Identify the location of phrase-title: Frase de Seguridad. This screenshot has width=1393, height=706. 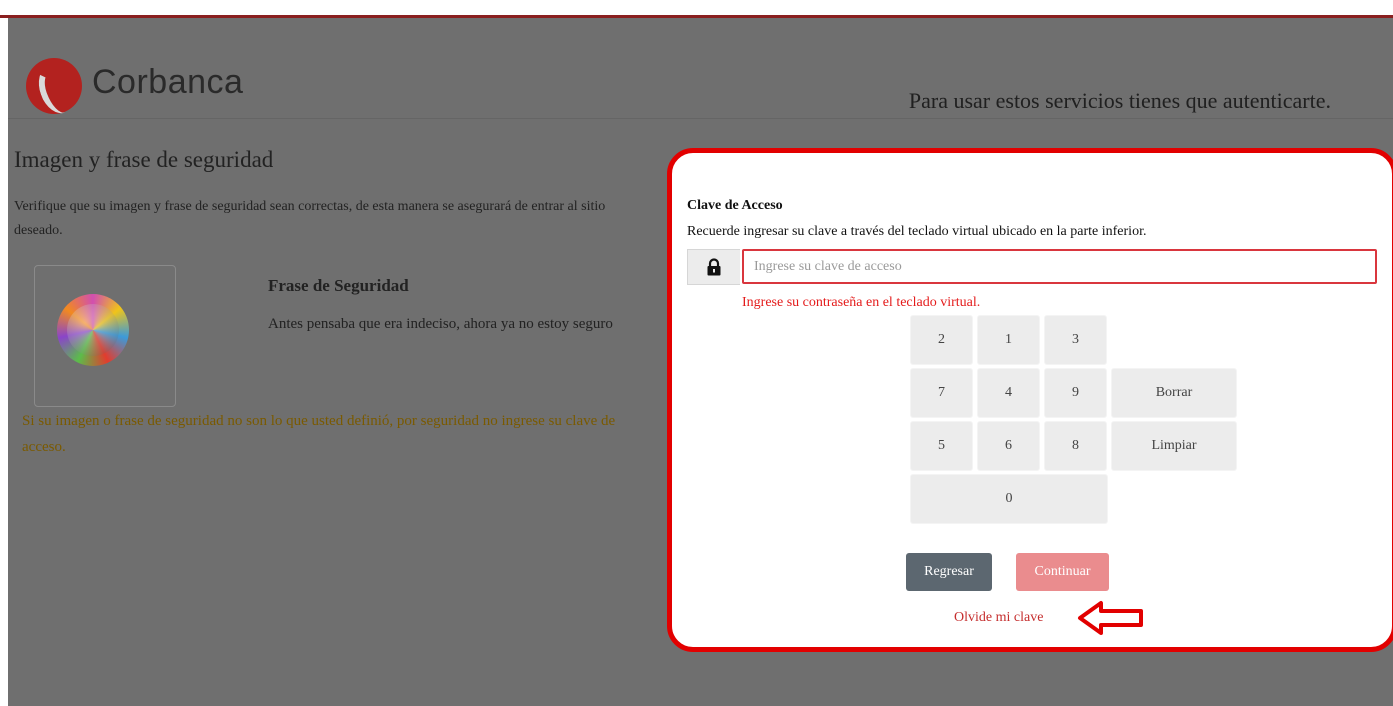
(338, 285).